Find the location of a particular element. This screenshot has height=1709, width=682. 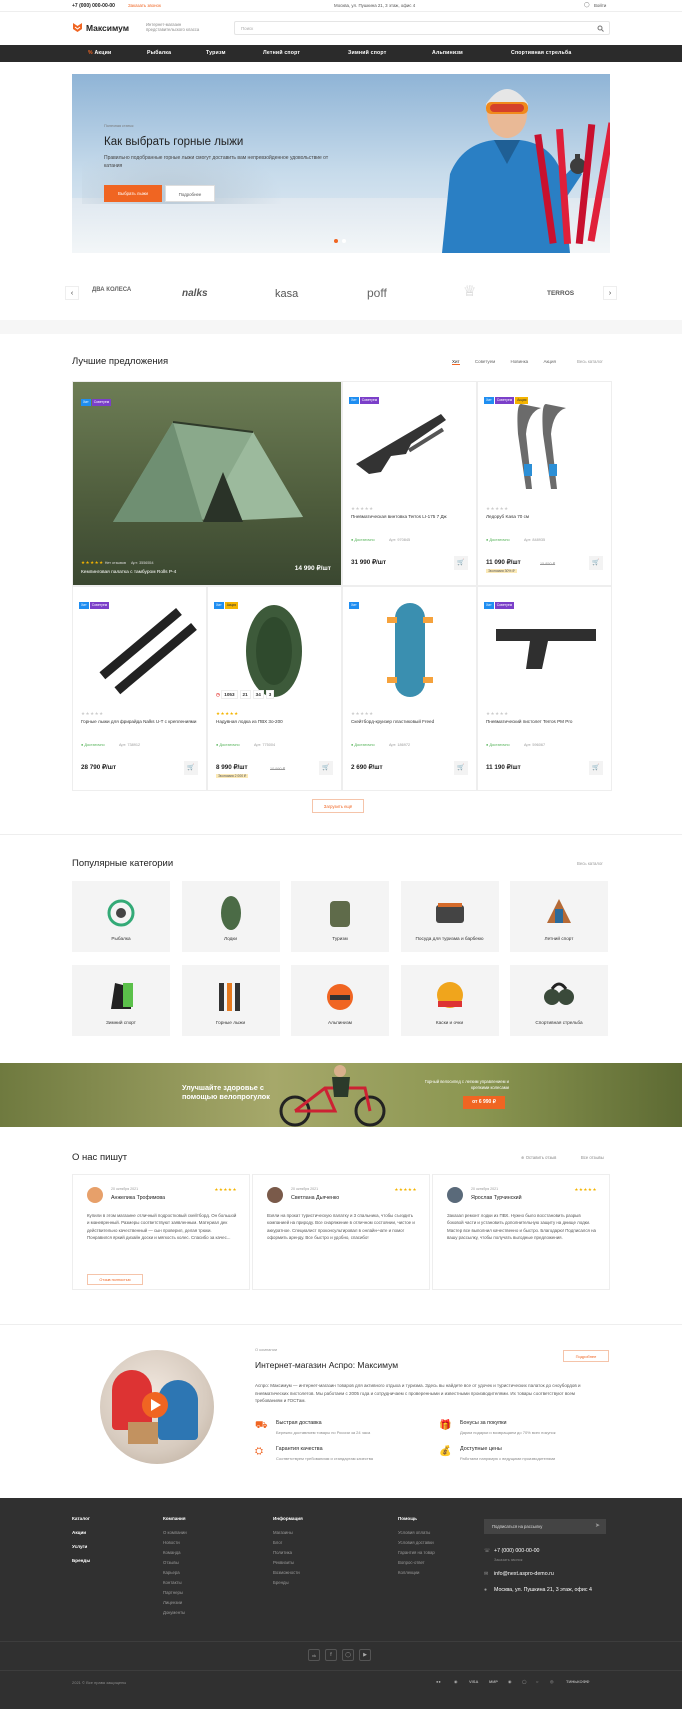

footer-link: Лицензии is located at coordinates (172, 1602).